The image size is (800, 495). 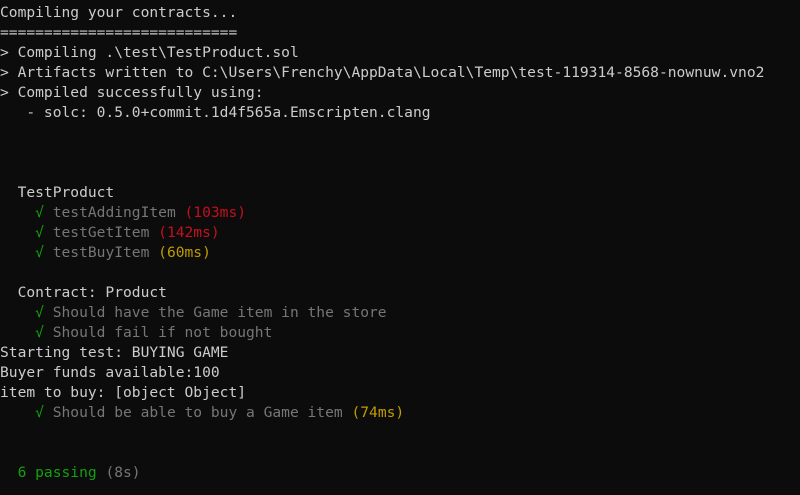 I want to click on test-name: testGetItem, so click(x=96, y=232).